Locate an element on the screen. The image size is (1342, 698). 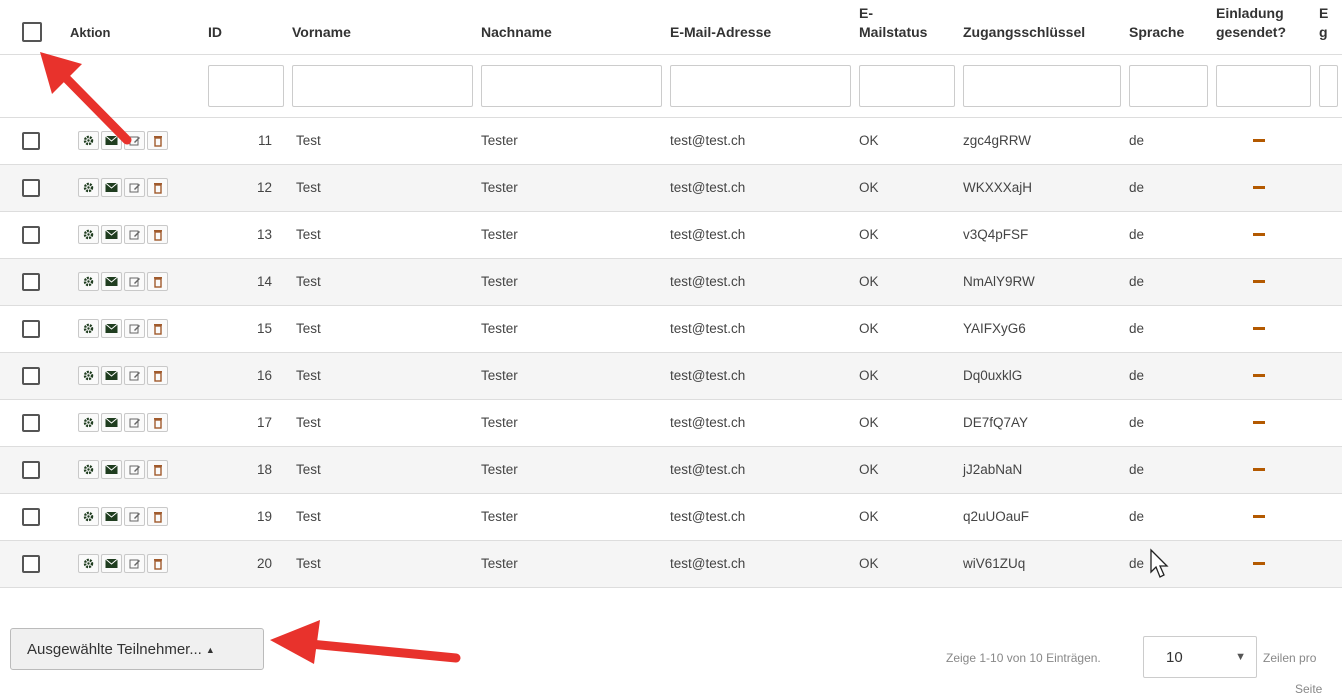
column-header-language: Sprache is located at coordinates (1168, 27).